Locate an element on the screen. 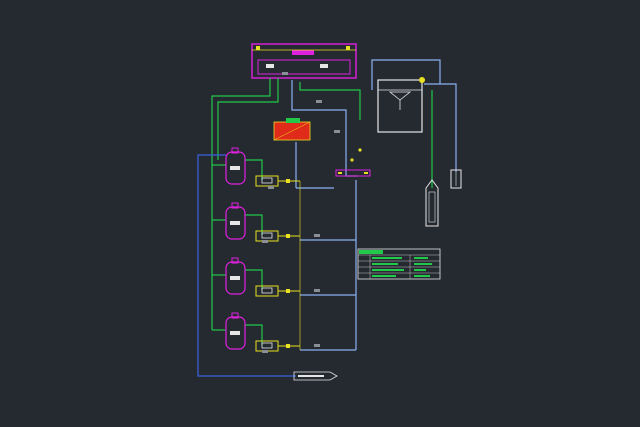 This screenshot has height=427, width=640. valve-manifold is located at coordinates (353, 162).